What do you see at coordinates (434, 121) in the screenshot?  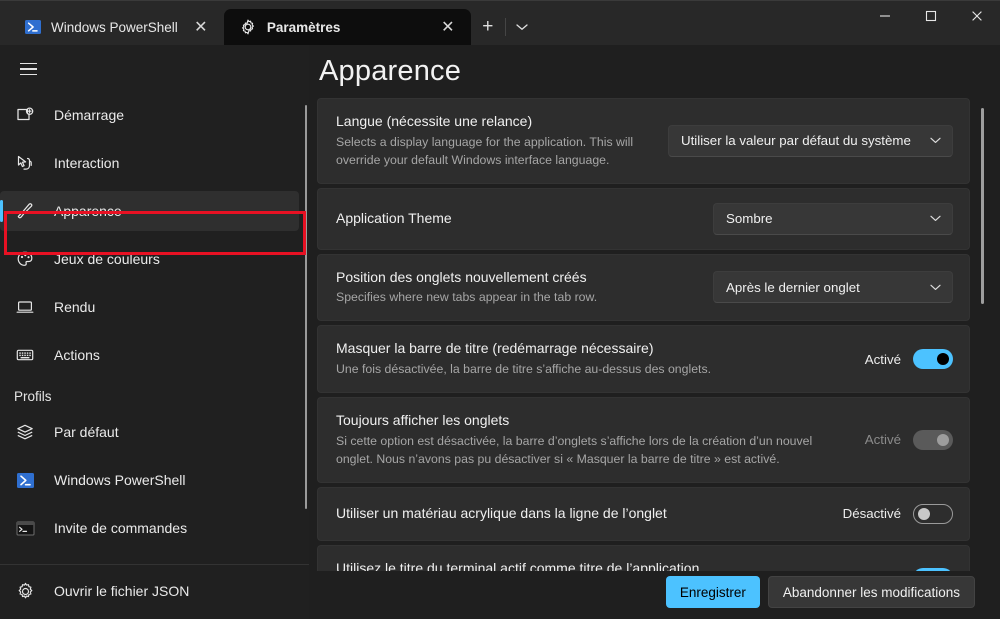 I see `setting-title: Langue (nécessite une relance)` at bounding box center [434, 121].